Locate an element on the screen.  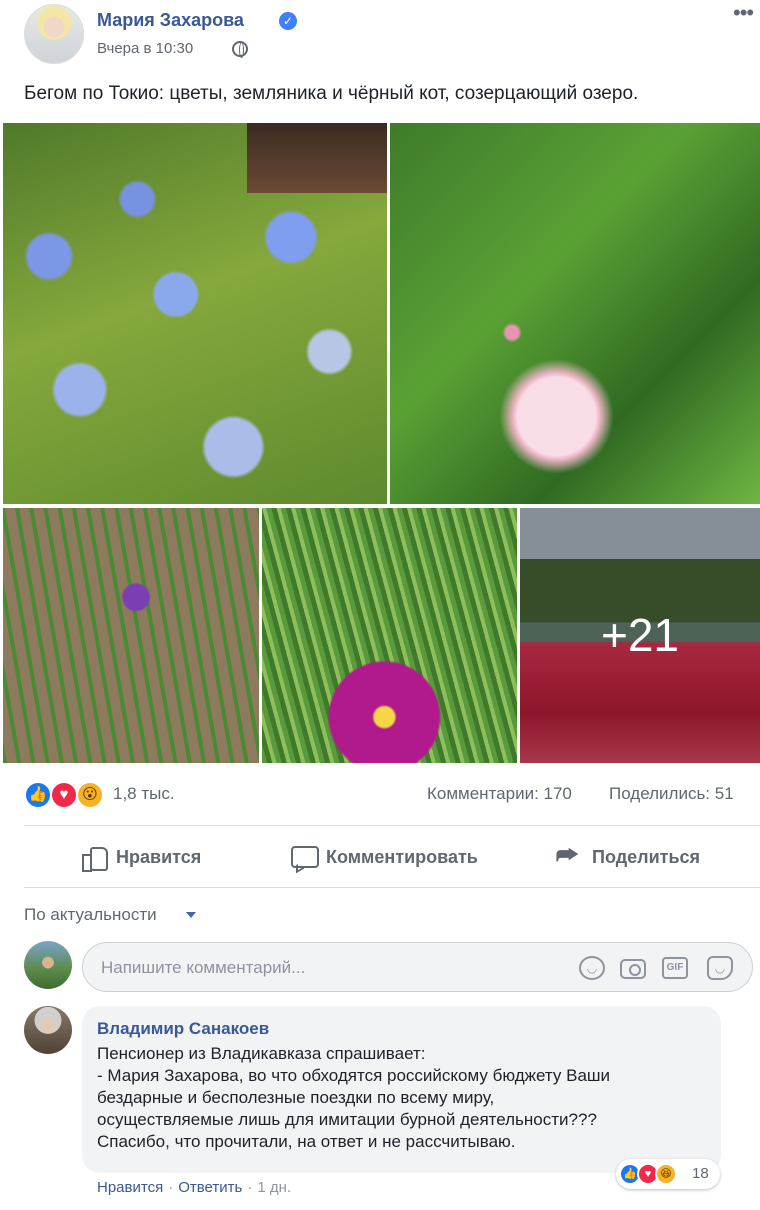
reaction-count: 1,8 тыс. is located at coordinates (144, 794).